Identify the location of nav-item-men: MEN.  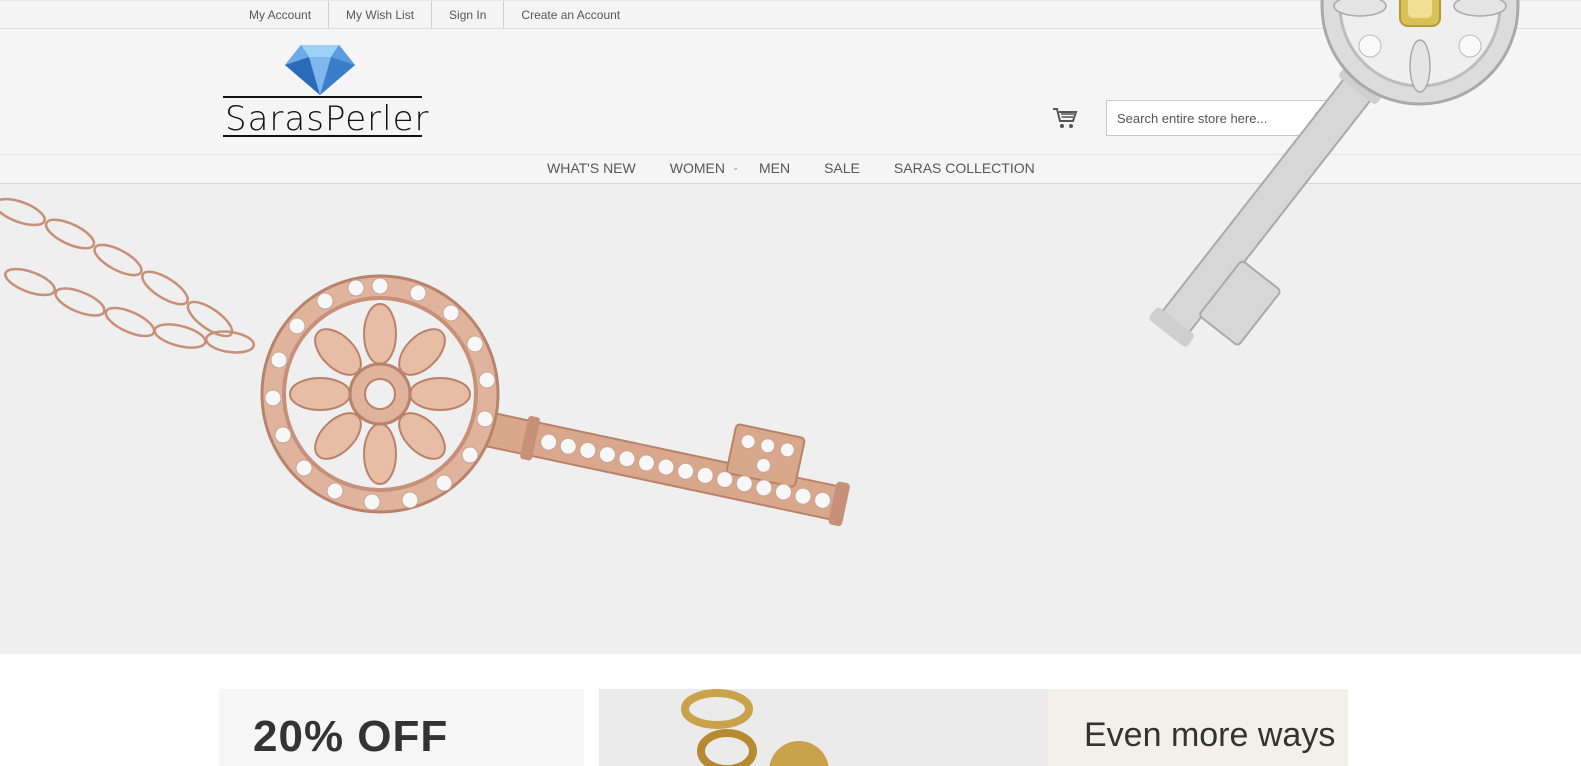
(774, 169).